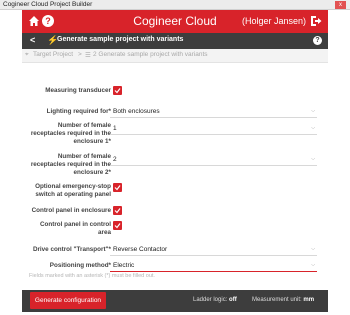  What do you see at coordinates (140, 249) in the screenshot?
I see `drive-control-value: Reverse Contactor` at bounding box center [140, 249].